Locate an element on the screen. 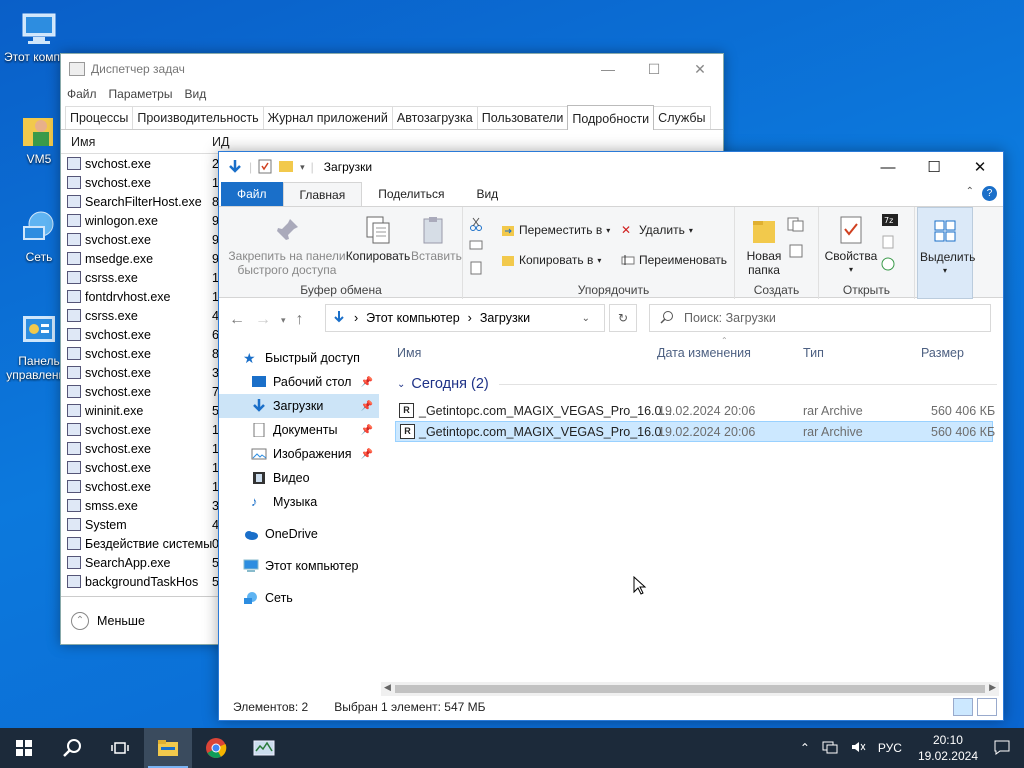 The height and width of the screenshot is (768, 1024). refresh-button: ↻ is located at coordinates (623, 318).